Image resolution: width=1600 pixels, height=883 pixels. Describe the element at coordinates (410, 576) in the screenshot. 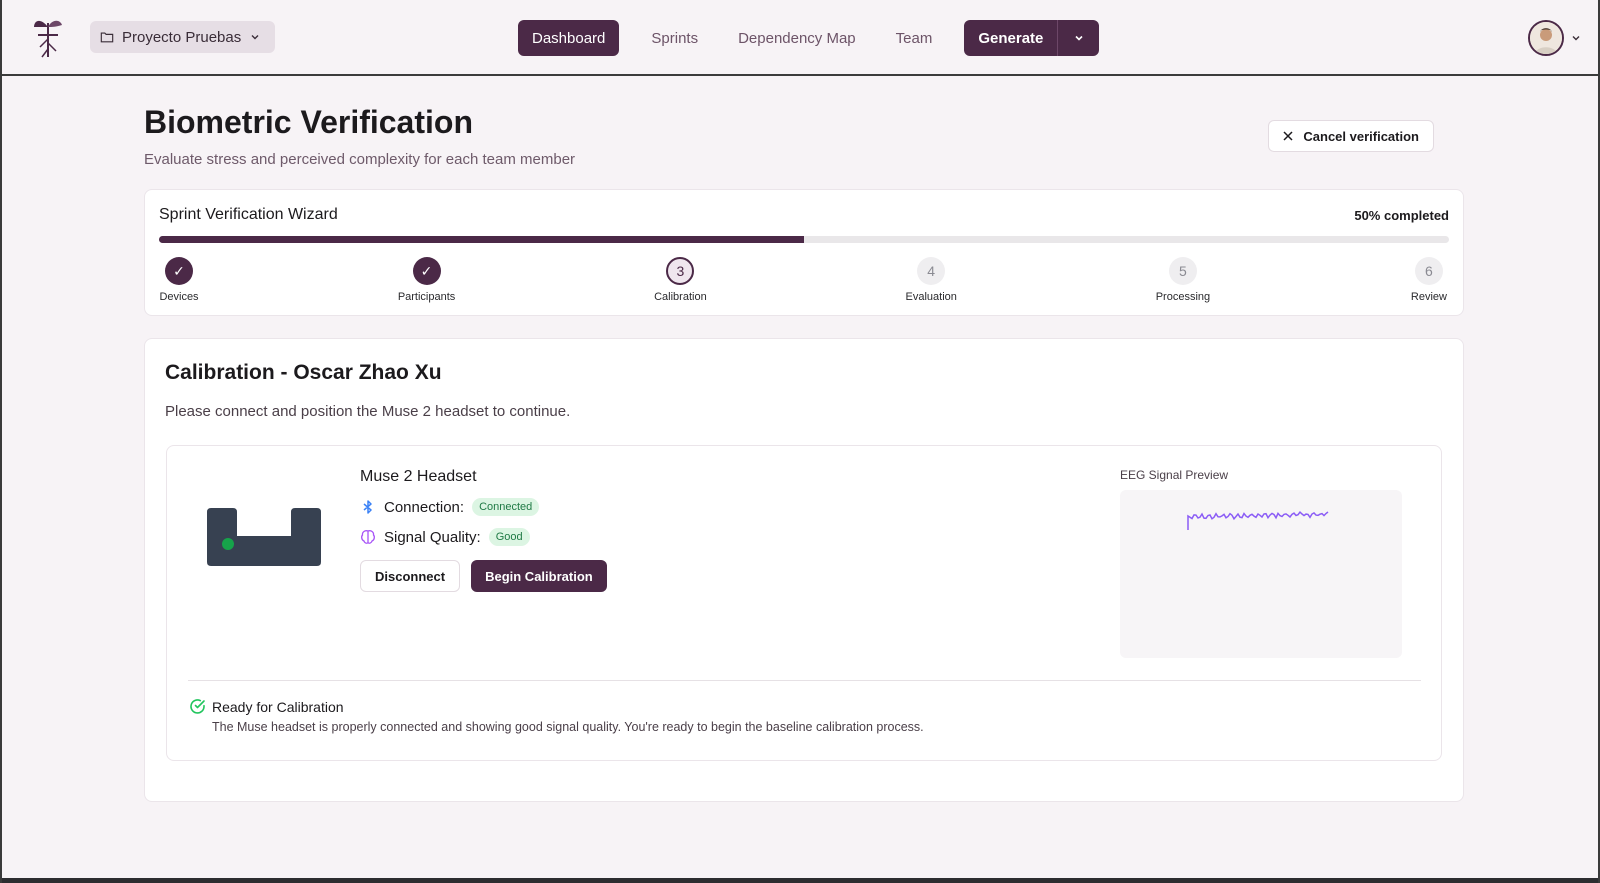

I see `disconnect-button: Disconnect` at that location.